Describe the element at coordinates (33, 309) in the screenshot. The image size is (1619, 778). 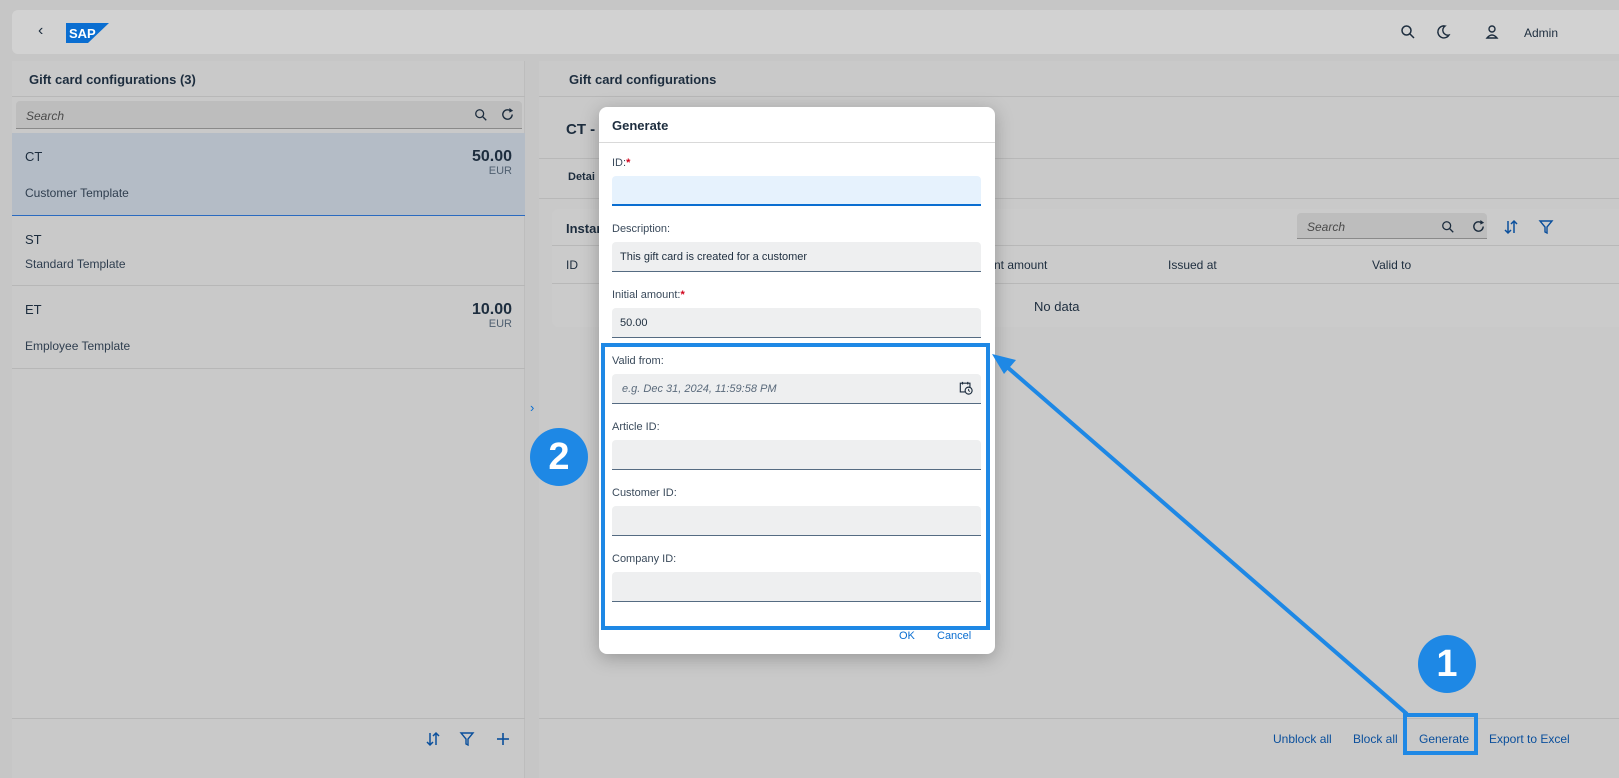
I see `item-code: ET` at that location.